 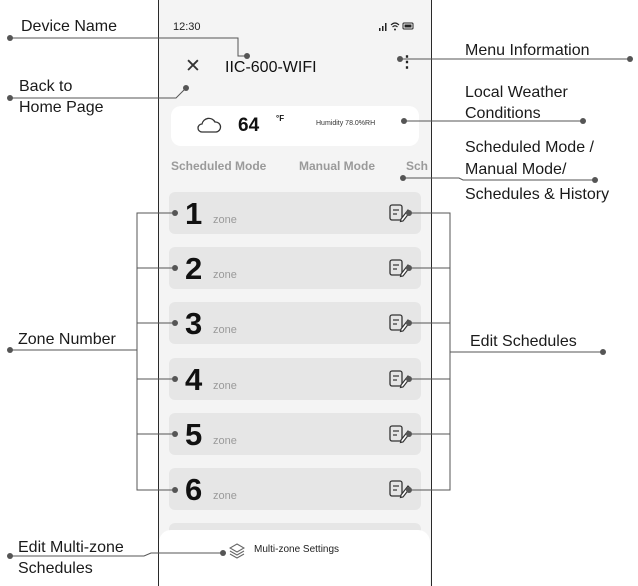 I want to click on zone-row: 5 zone, so click(x=295, y=434).